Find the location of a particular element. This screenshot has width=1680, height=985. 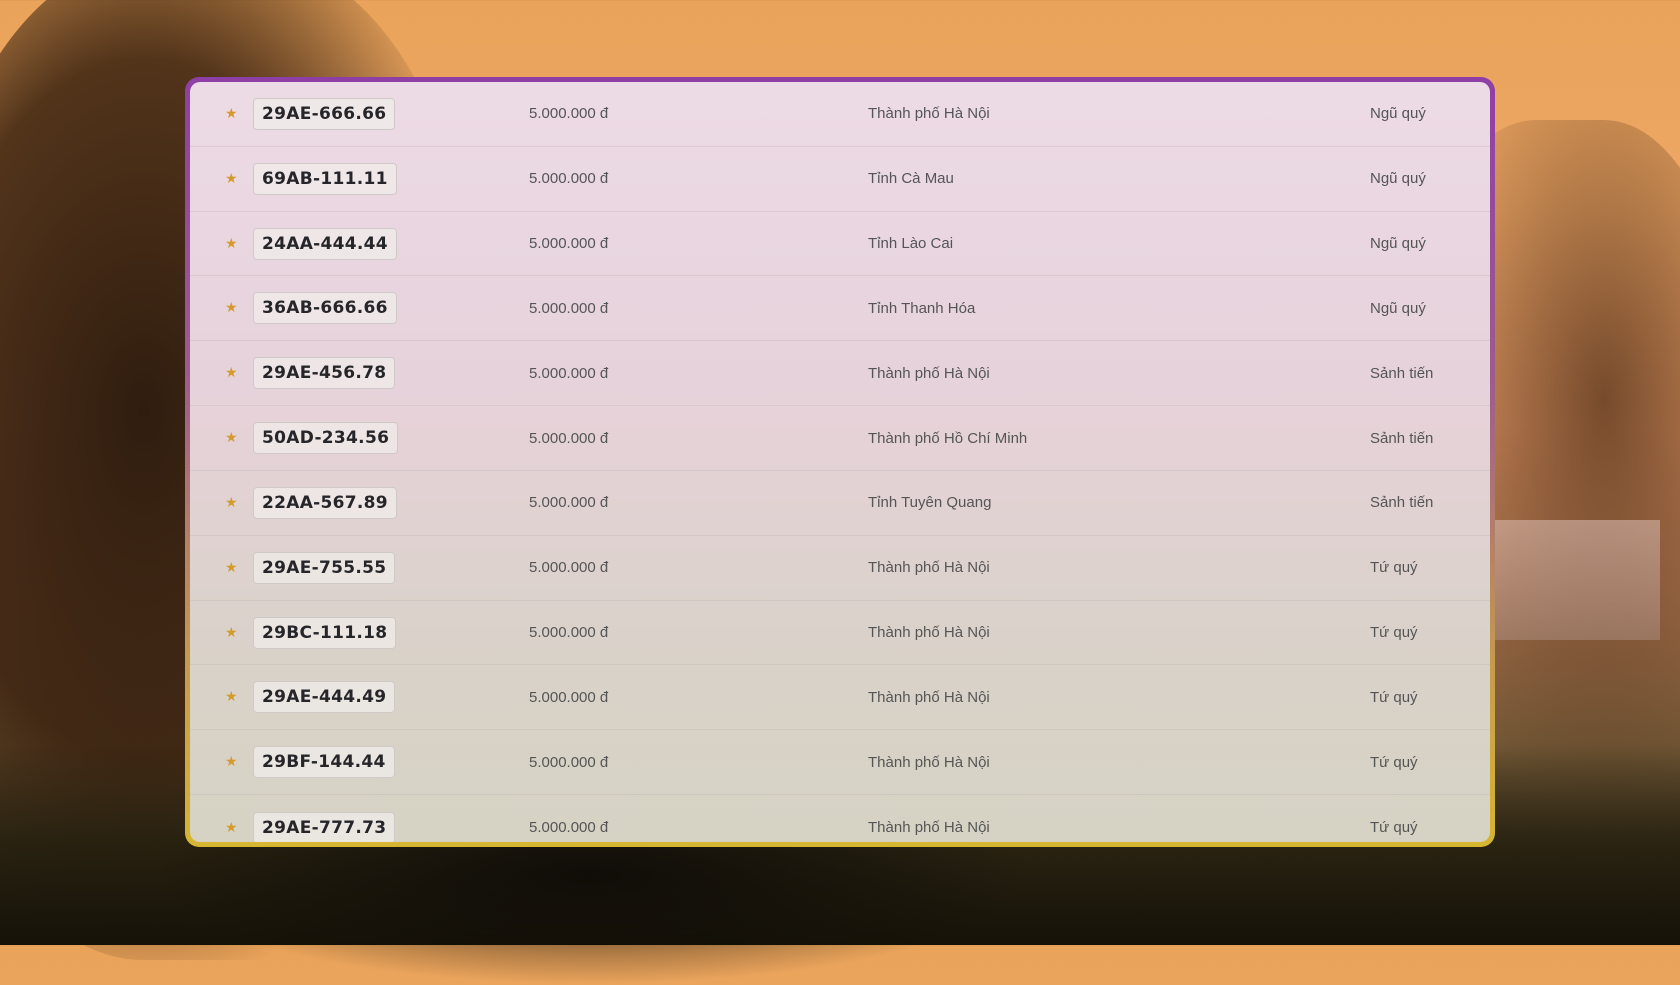

plate-number: 29AE-666.66 is located at coordinates (324, 113).